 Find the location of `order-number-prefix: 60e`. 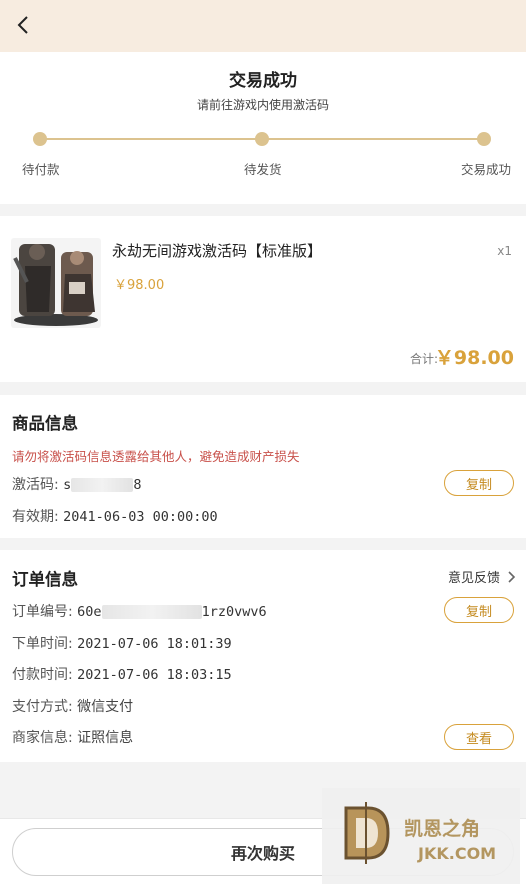

order-number-prefix: 60e is located at coordinates (89, 612).